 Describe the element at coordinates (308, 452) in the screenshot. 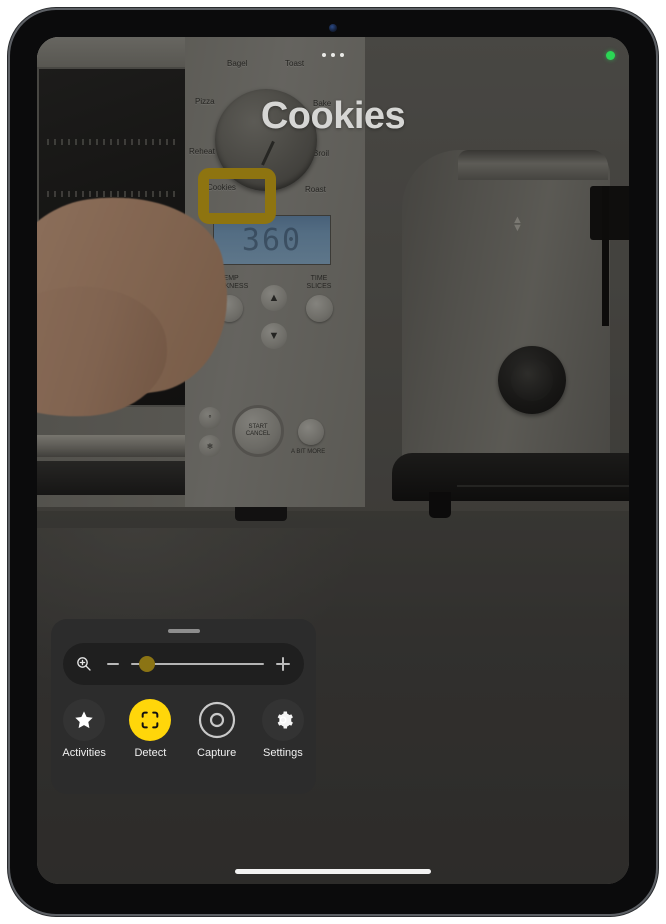

I see `oven-a-bit-more-label: A BIT MORE` at that location.